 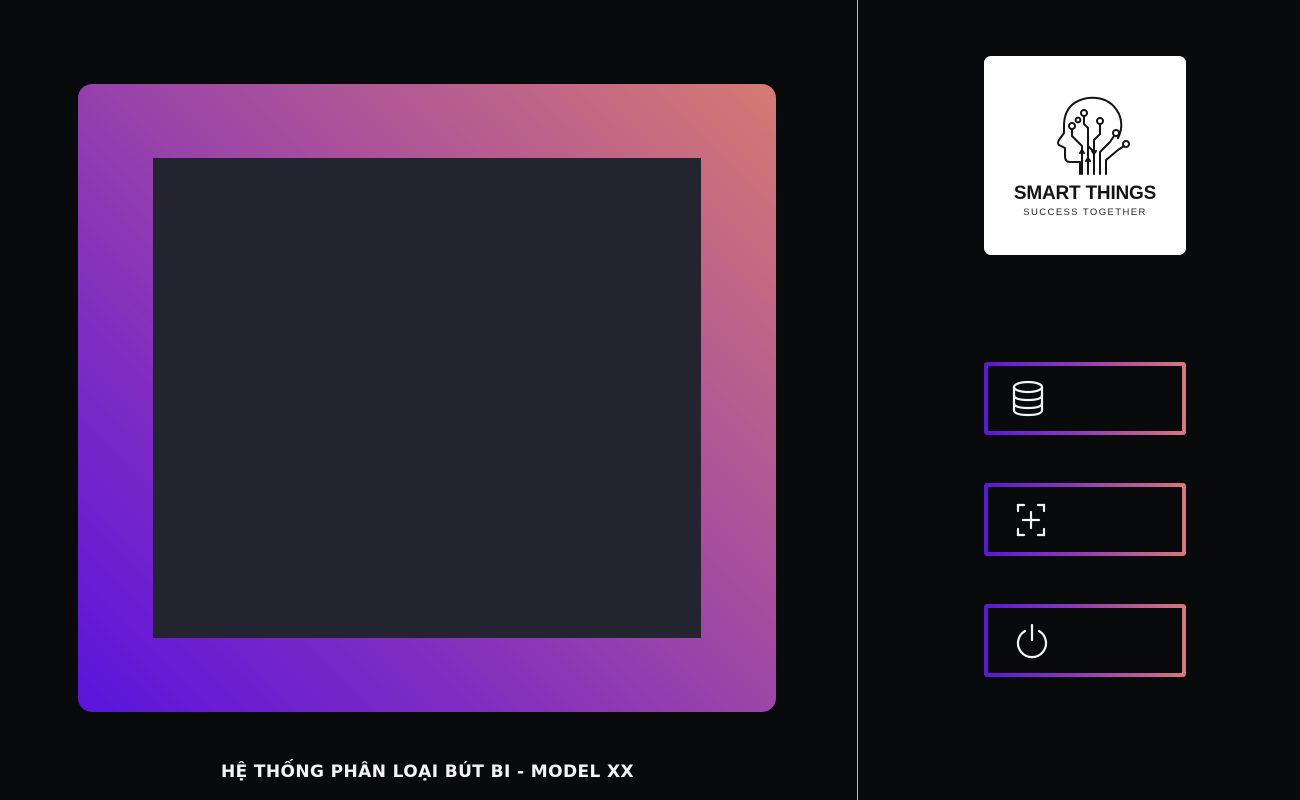 I want to click on logo-tagline: SUCCESS TOGETHER, so click(x=1085, y=212).